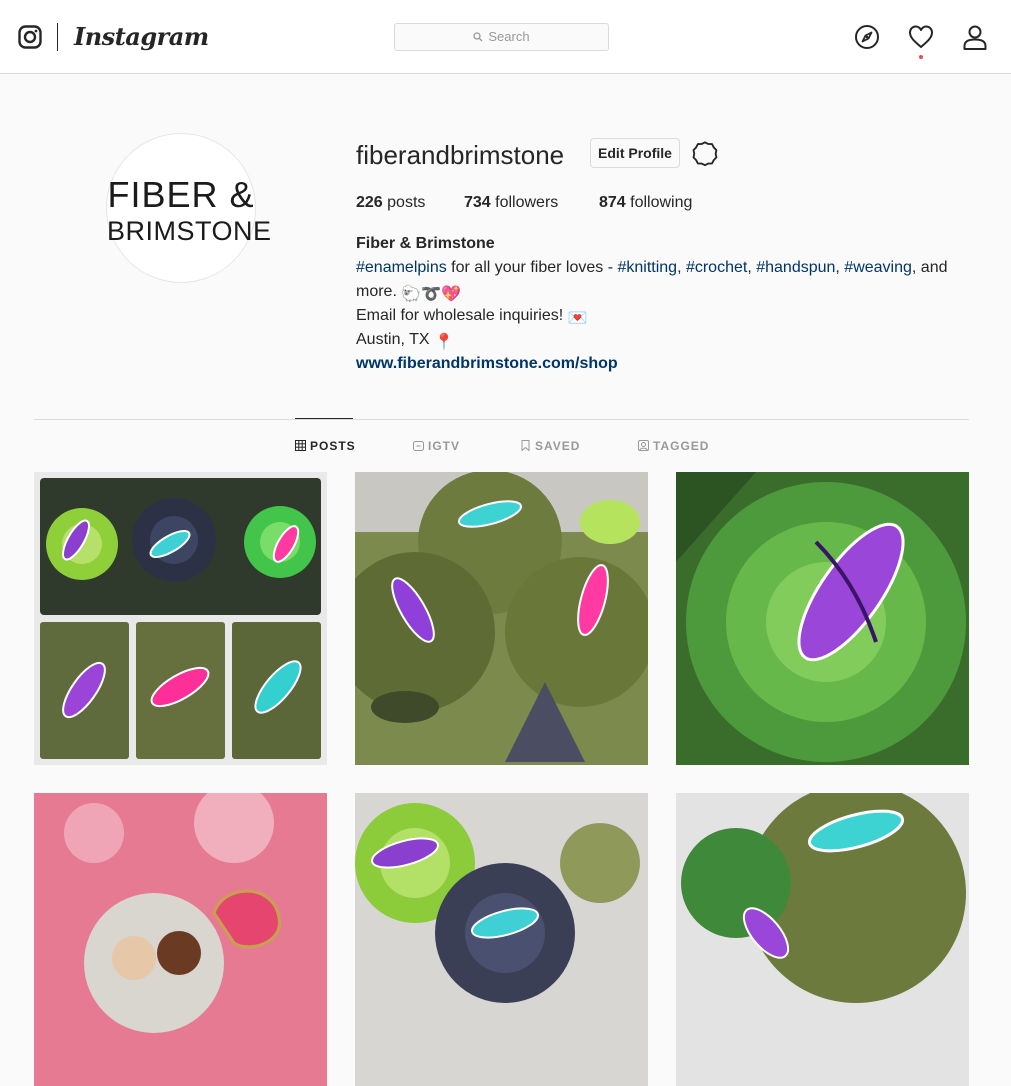 Image resolution: width=1011 pixels, height=1086 pixels. I want to click on profile-button, so click(975, 37).